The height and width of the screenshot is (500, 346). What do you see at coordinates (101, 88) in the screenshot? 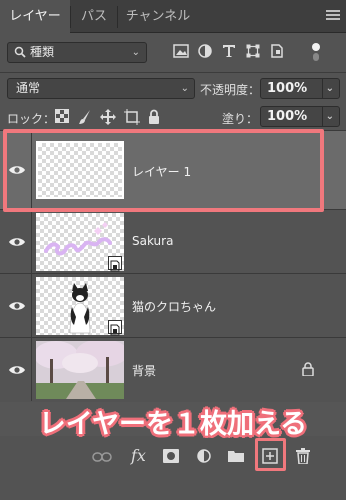
I see `blend-mode-select: 通常 ⌄` at bounding box center [101, 88].